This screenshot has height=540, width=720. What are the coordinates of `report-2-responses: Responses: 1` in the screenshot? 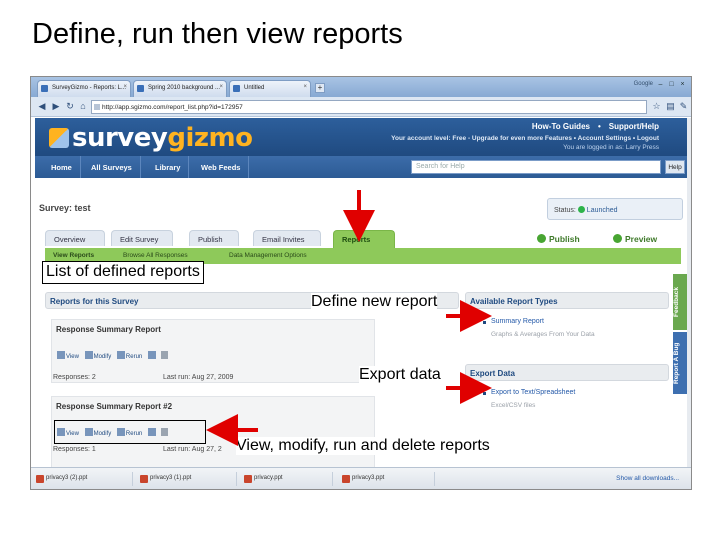 It's located at (74, 449).